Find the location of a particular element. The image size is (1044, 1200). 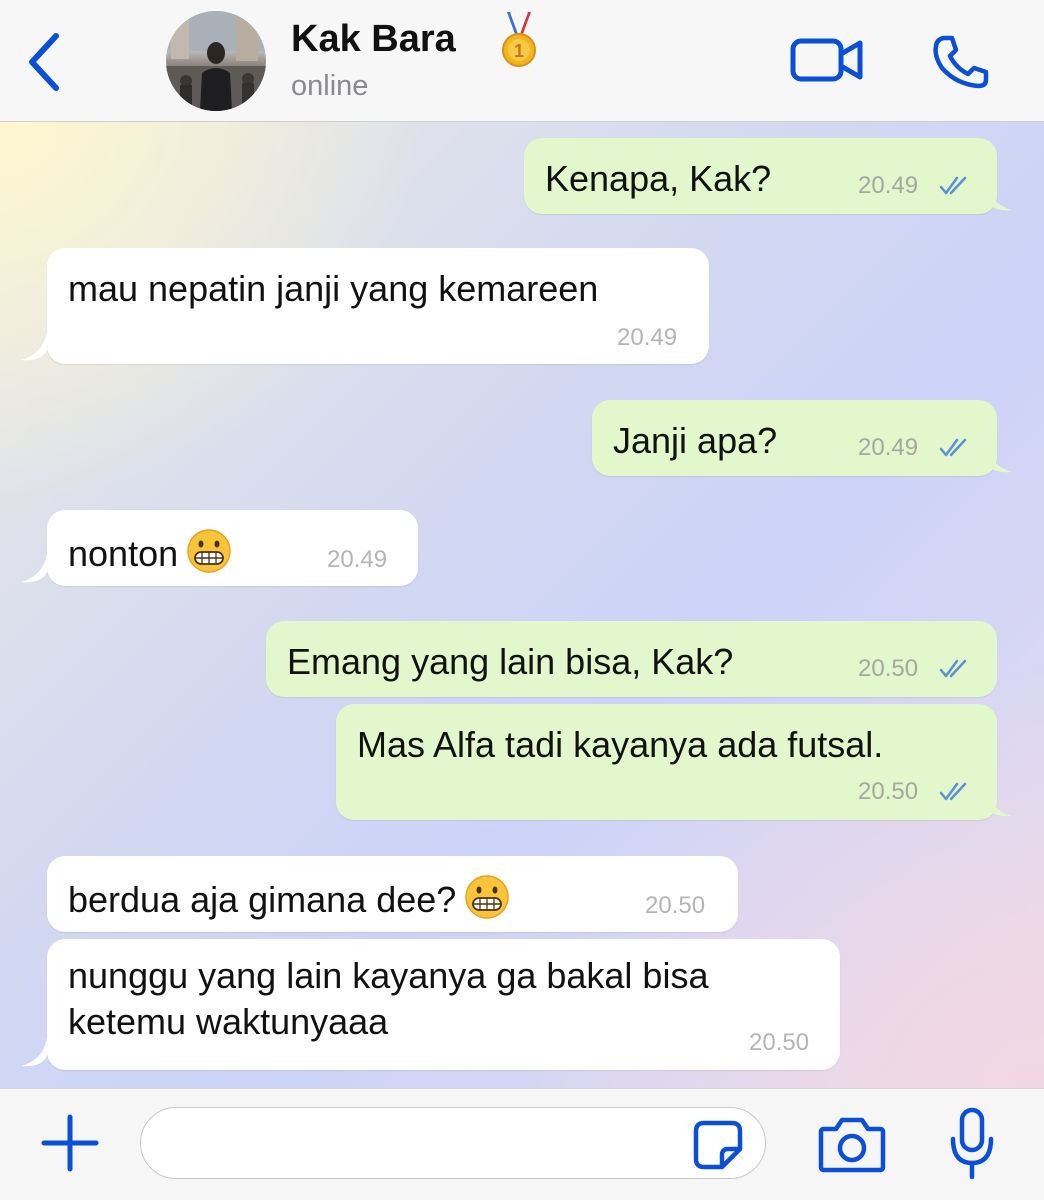

outgoing-message: Janji apa? 20.49 is located at coordinates (802, 438).